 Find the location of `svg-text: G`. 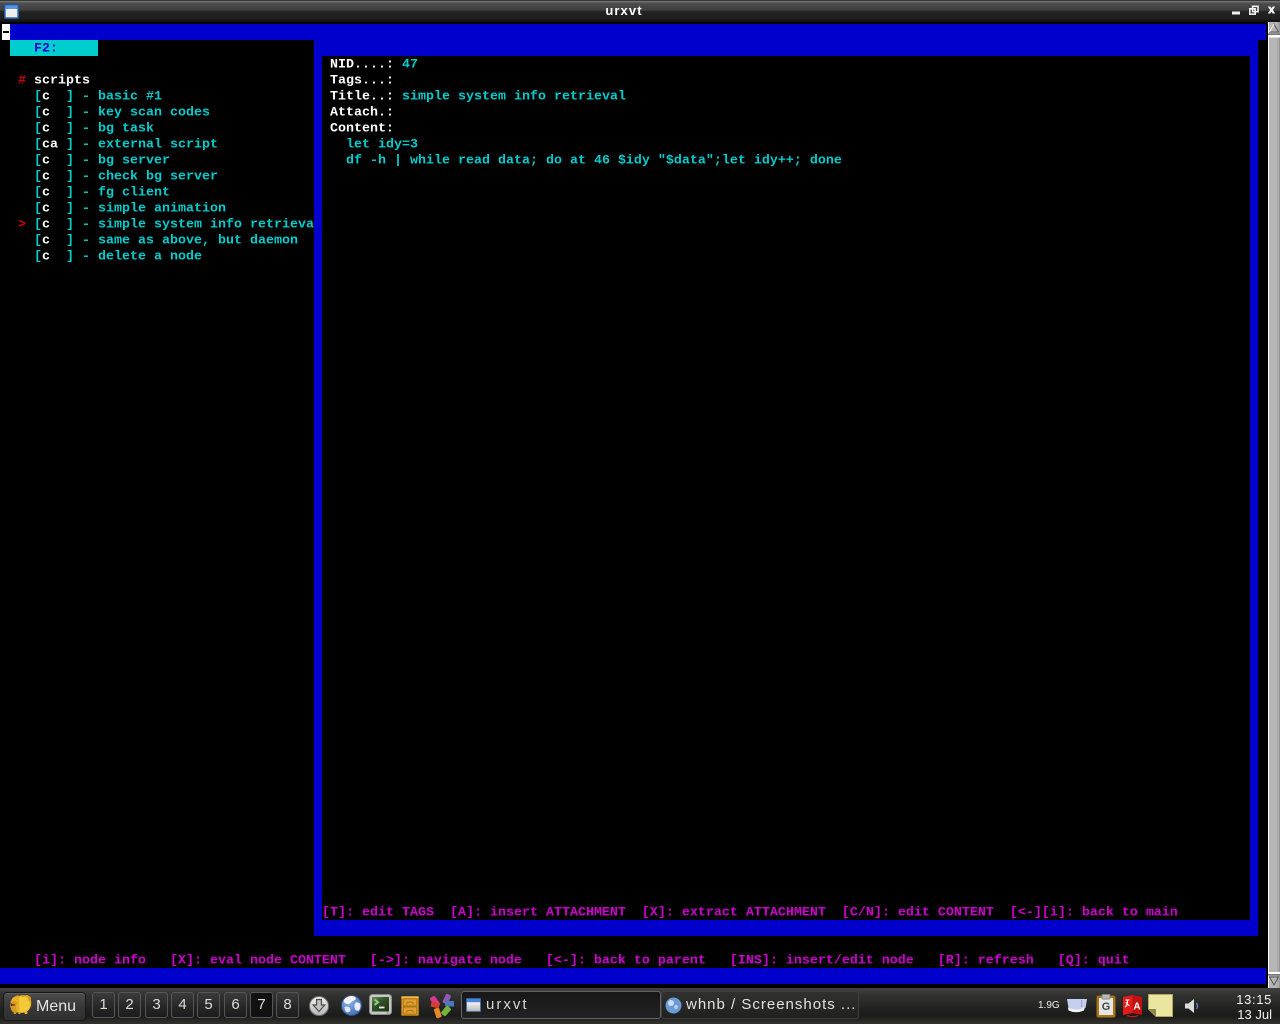

svg-text: G is located at coordinates (1106, 1007).